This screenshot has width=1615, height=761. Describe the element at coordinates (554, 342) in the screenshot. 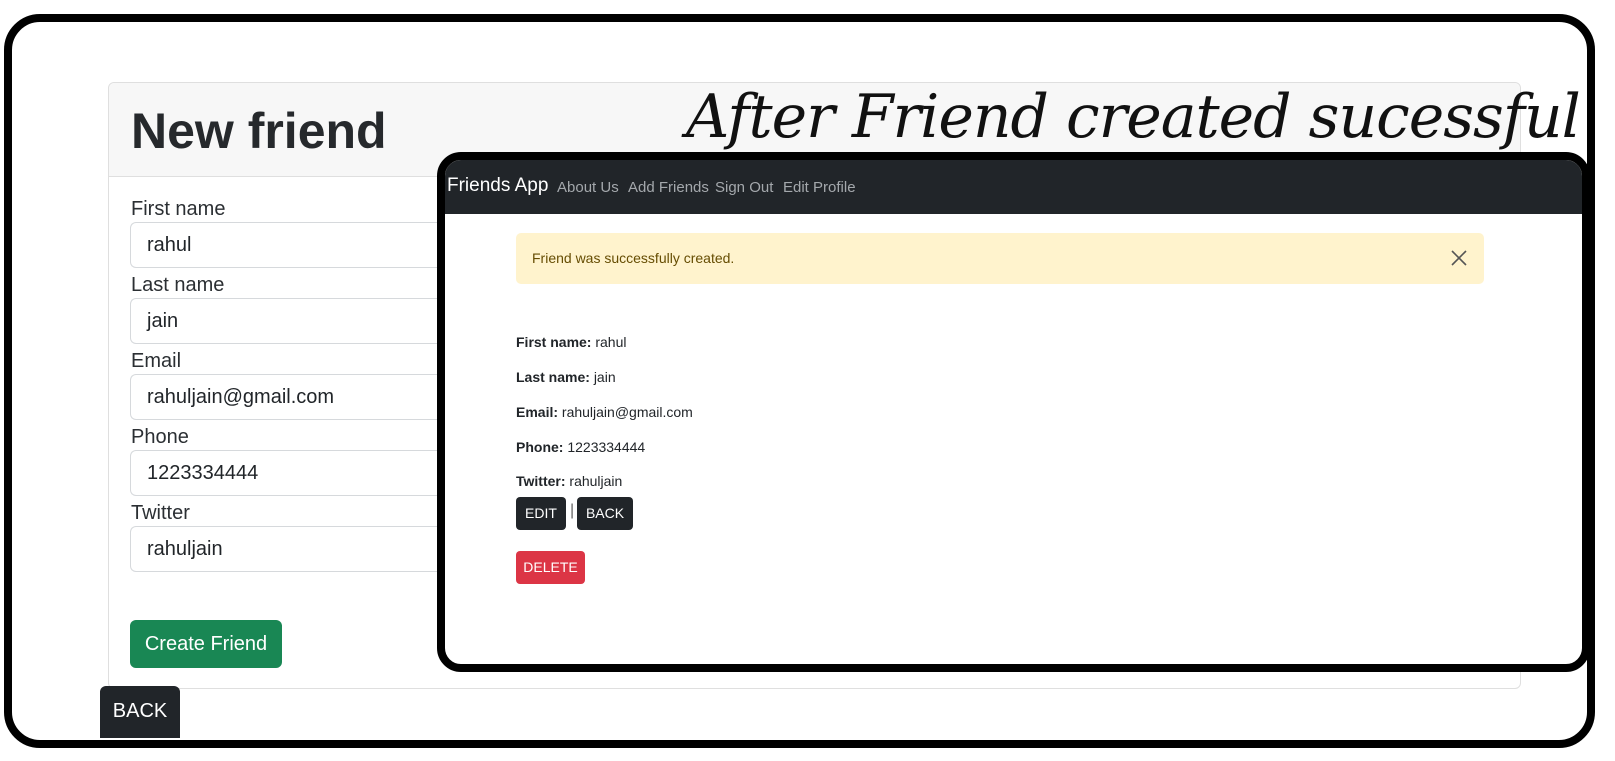

I see `detail-first-name-label: First name:` at that location.